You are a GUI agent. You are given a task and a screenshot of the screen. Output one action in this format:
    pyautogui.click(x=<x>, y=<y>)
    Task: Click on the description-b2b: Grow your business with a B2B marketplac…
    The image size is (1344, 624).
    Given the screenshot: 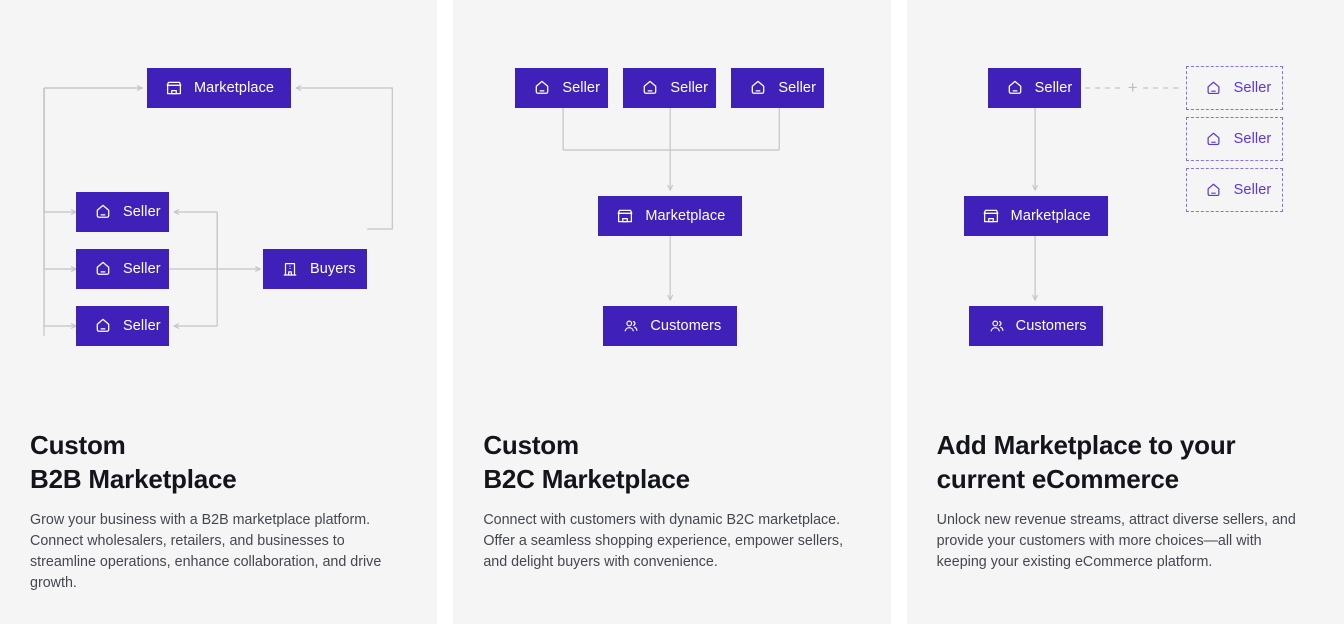 What is the action you would take?
    pyautogui.click(x=206, y=551)
    